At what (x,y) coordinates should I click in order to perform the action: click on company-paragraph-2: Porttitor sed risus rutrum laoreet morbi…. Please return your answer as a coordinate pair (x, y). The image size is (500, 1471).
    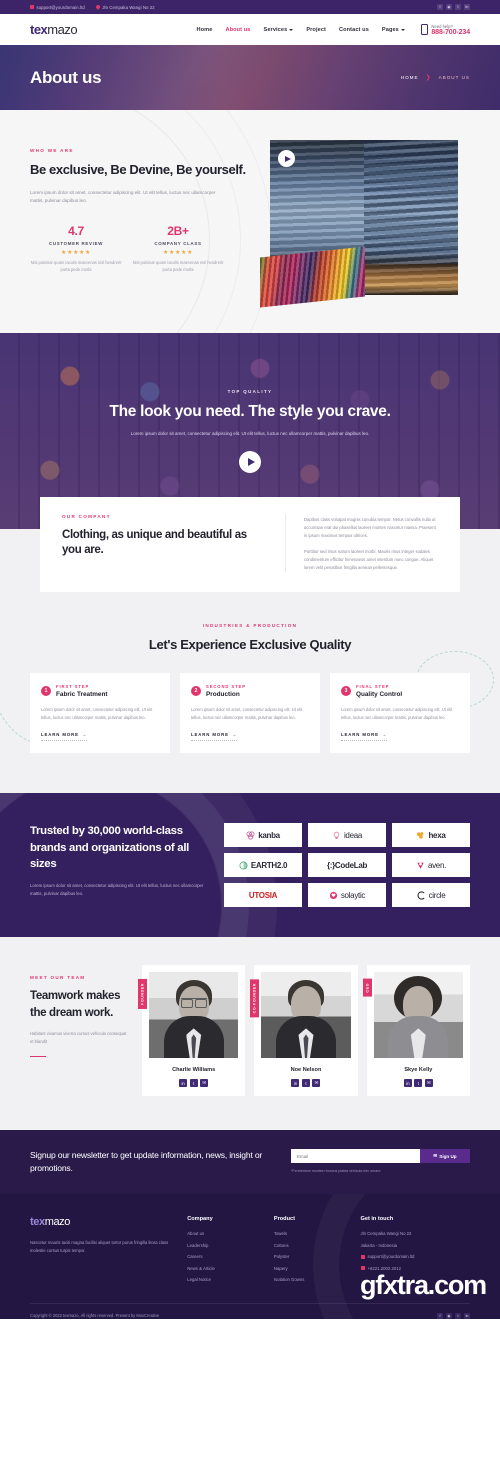
    Looking at the image, I should click on (369, 559).